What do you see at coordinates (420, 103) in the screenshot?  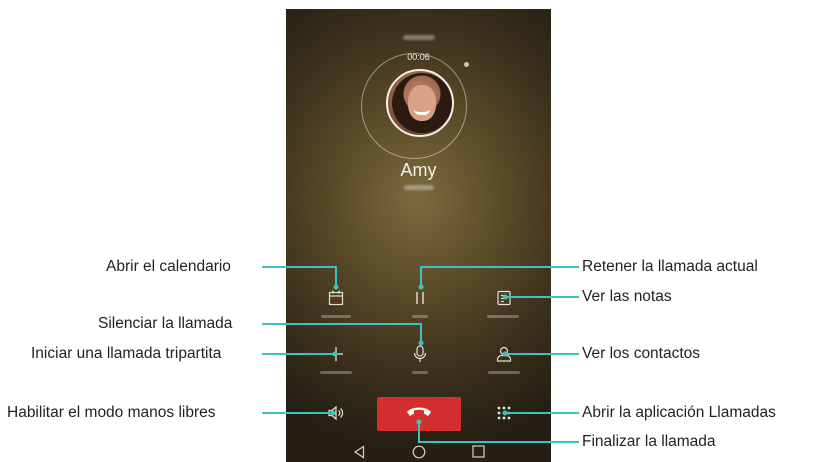 I see `avatar` at bounding box center [420, 103].